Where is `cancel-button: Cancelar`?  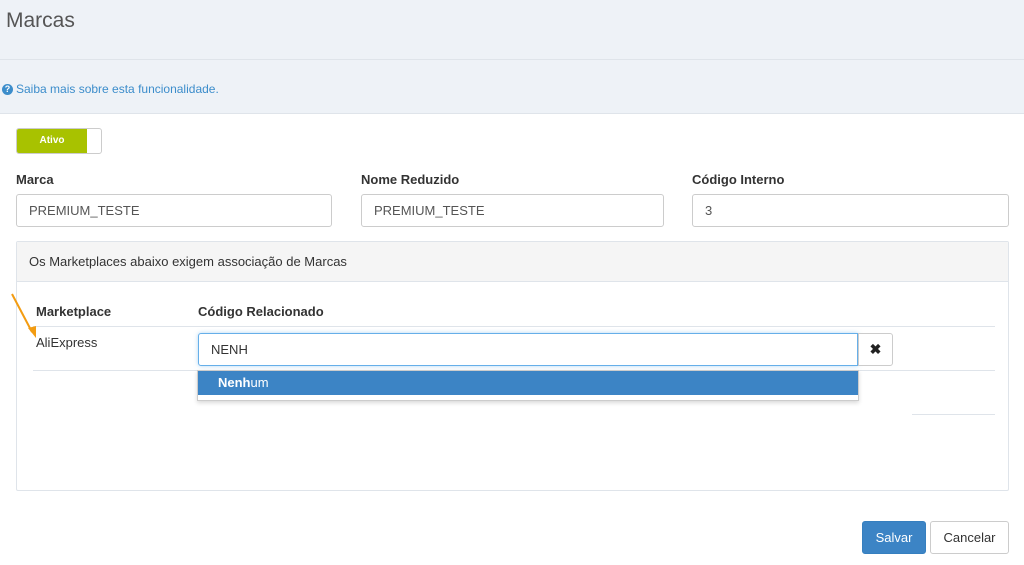
cancel-button: Cancelar is located at coordinates (969, 537).